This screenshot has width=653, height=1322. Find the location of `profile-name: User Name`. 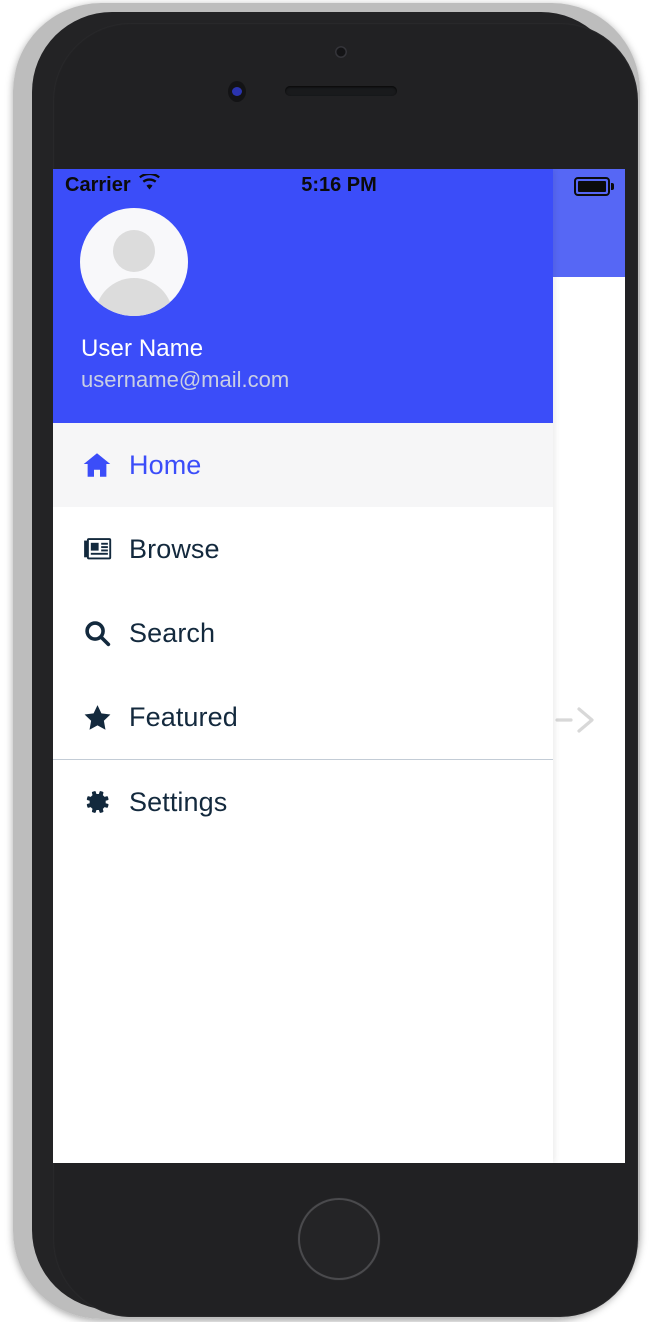

profile-name: User Name is located at coordinates (142, 348).